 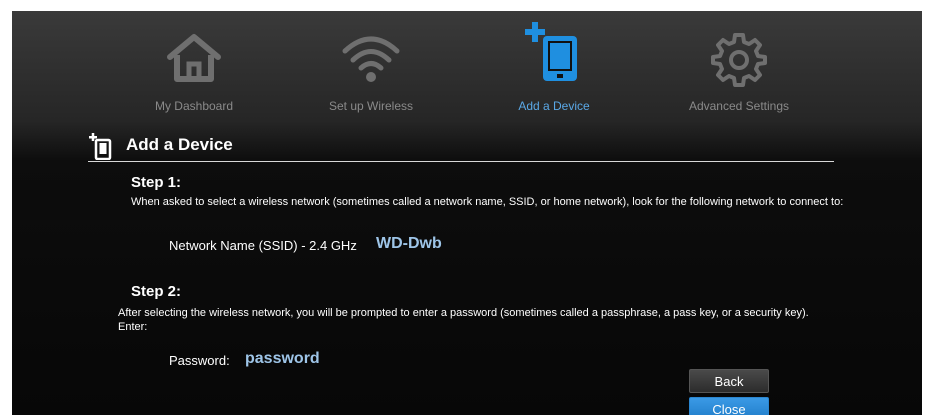 I want to click on nav-item-dashboard: My Dashboard, so click(x=194, y=66).